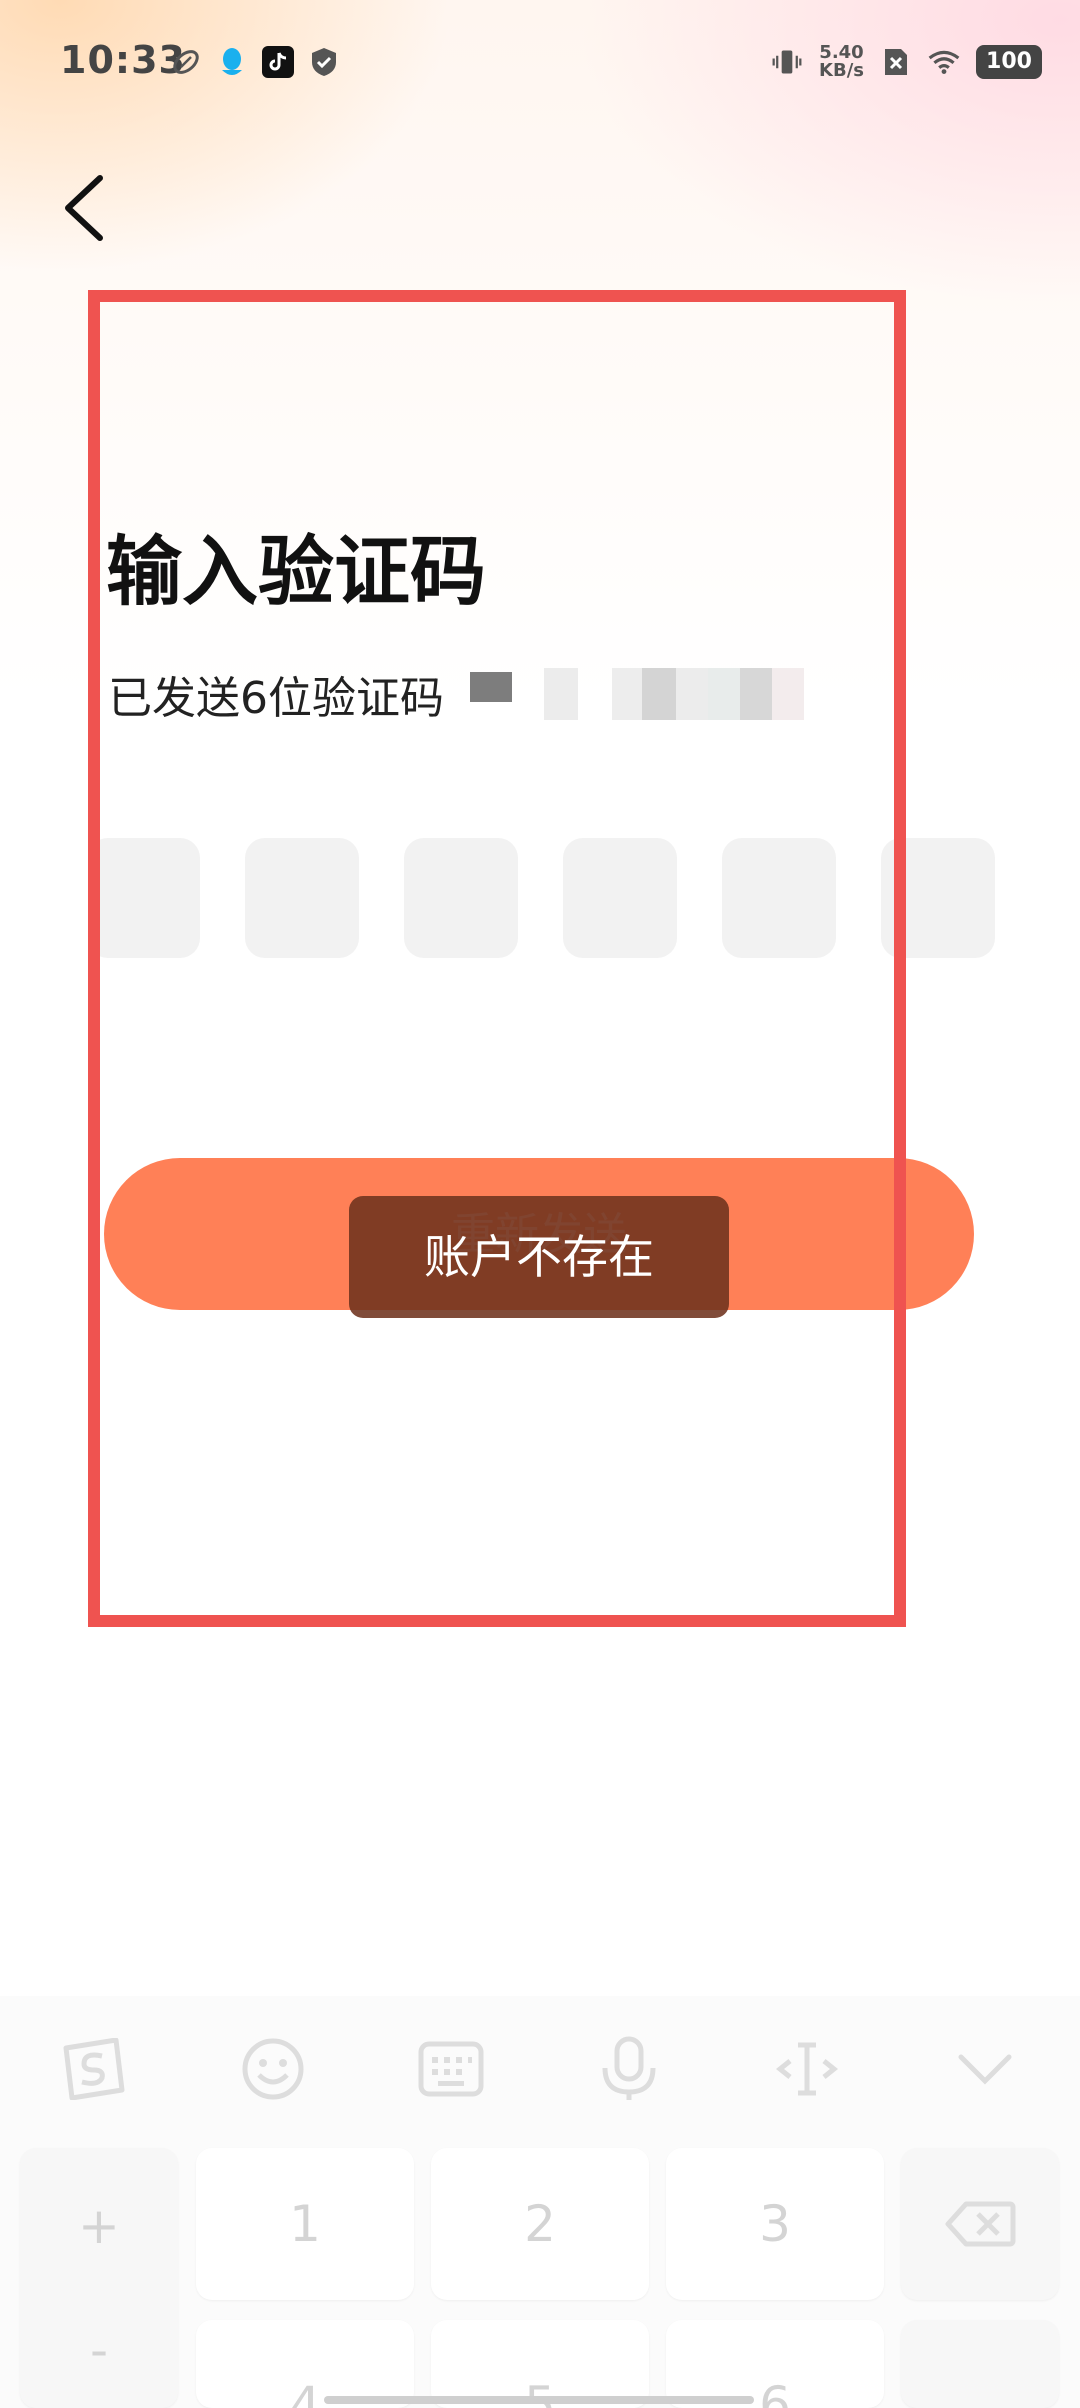 Image resolution: width=1080 pixels, height=2408 pixels. What do you see at coordinates (787, 62) in the screenshot?
I see `vibrate-icon` at bounding box center [787, 62].